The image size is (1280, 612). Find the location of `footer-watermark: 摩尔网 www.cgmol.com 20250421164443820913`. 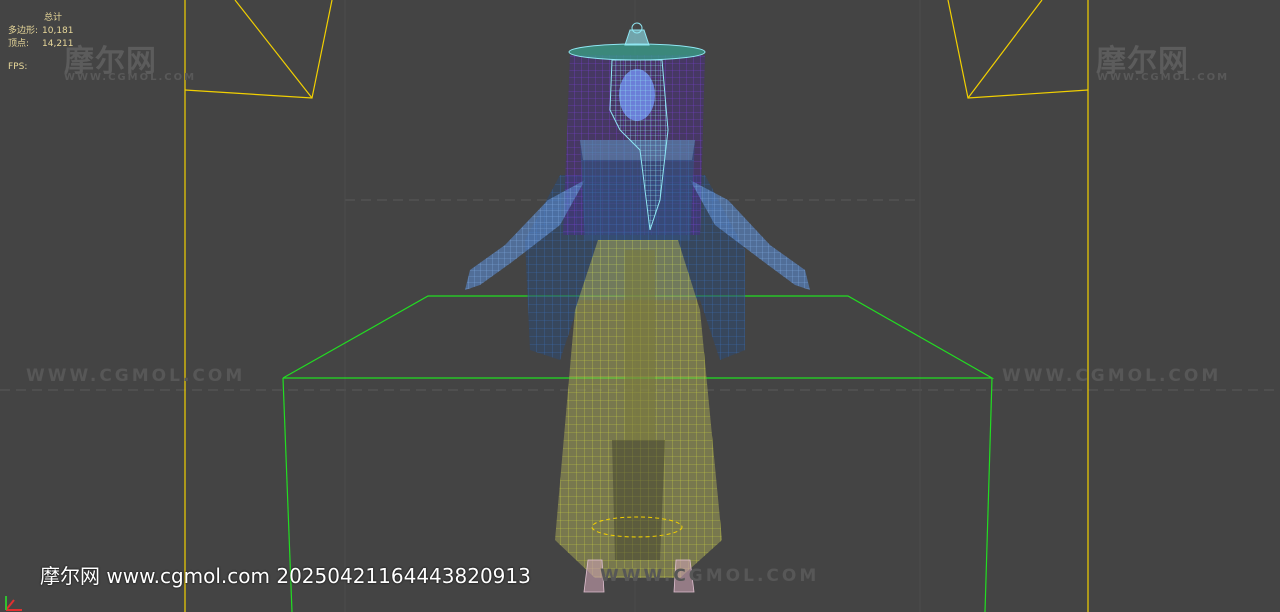

footer-watermark: 摩尔网 www.cgmol.com 20250421164443820913 is located at coordinates (285, 576).